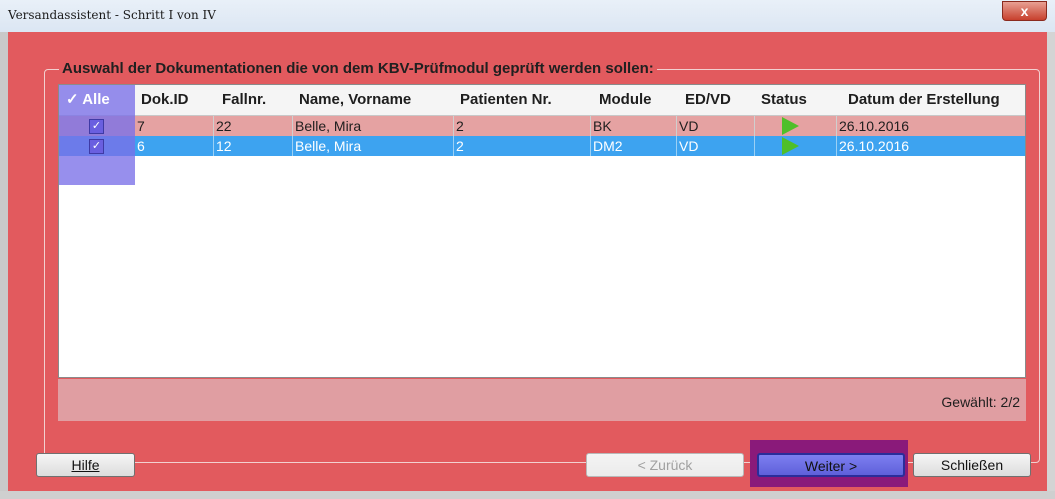 Image resolution: width=1055 pixels, height=499 pixels. Describe the element at coordinates (527, 495) in the screenshot. I see `window-border-bottom` at that location.